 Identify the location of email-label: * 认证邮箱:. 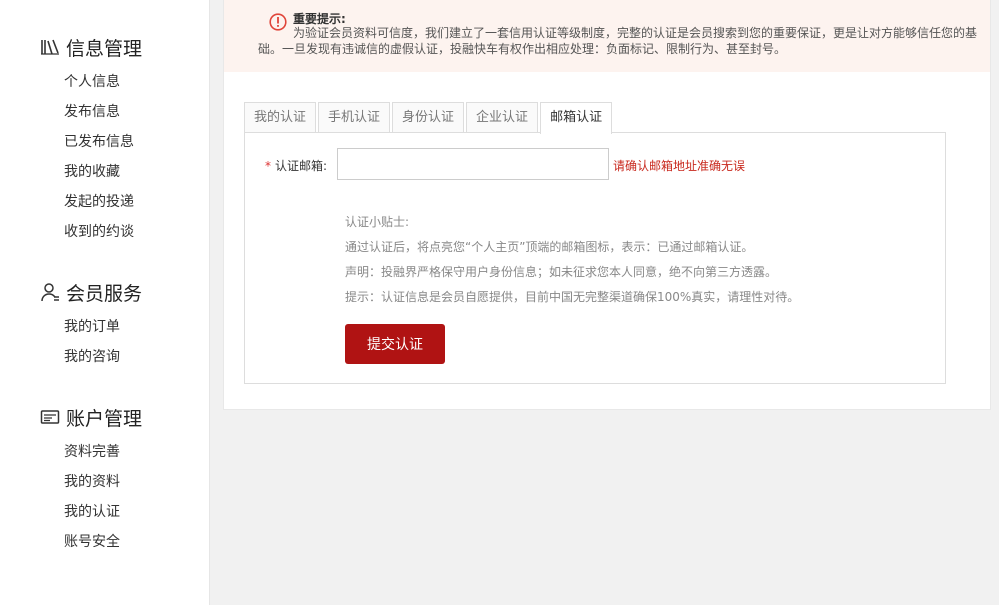
(296, 165).